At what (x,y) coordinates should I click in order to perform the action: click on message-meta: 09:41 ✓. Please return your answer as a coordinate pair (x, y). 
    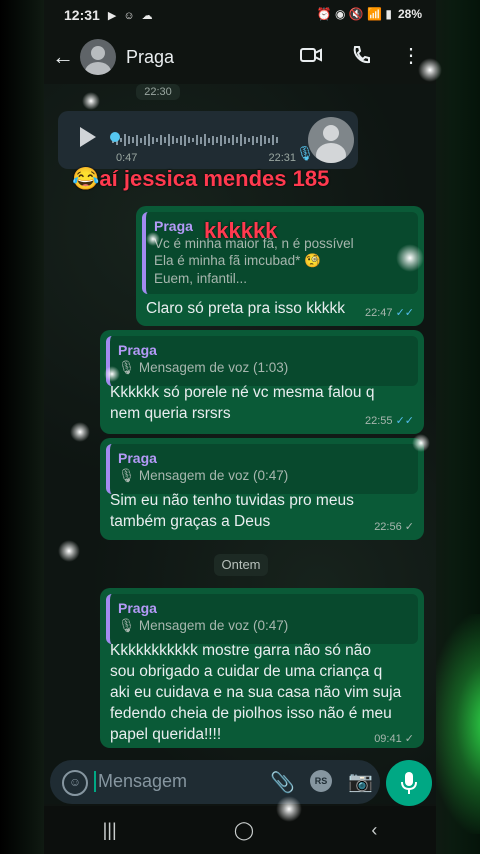
    Looking at the image, I should click on (394, 738).